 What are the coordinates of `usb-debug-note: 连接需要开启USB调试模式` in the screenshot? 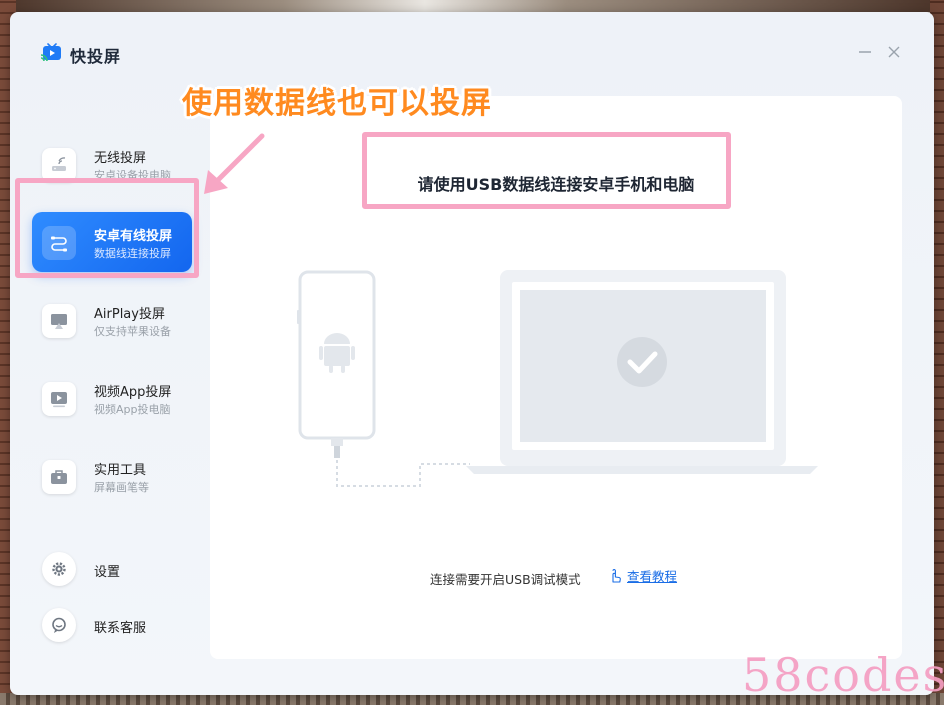 It's located at (505, 579).